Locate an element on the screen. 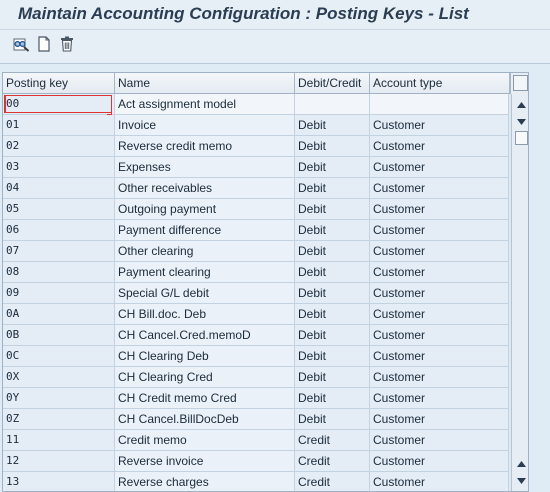 The image size is (550, 492). name-cell: Credit memo is located at coordinates (205, 440).